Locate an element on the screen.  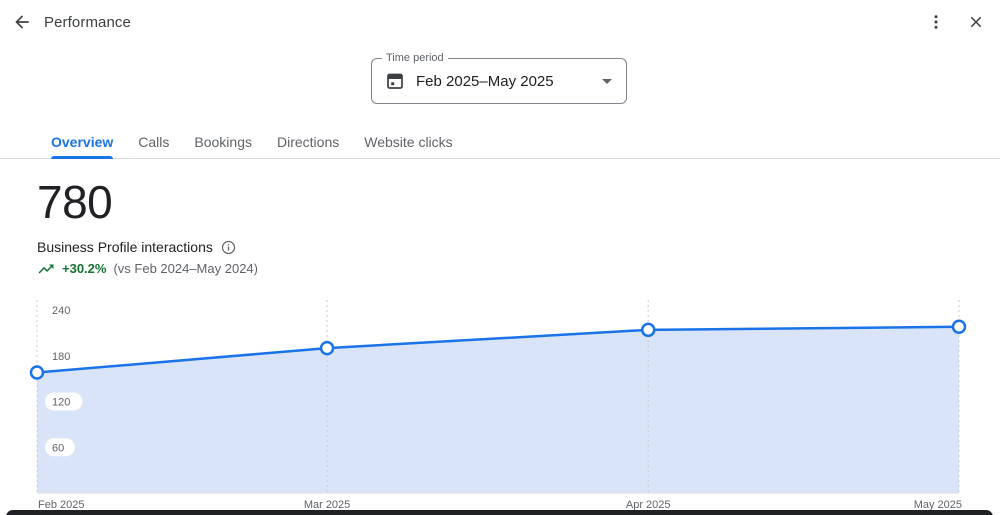
metric-label-row: Business Profile interactions is located at coordinates (136, 247).